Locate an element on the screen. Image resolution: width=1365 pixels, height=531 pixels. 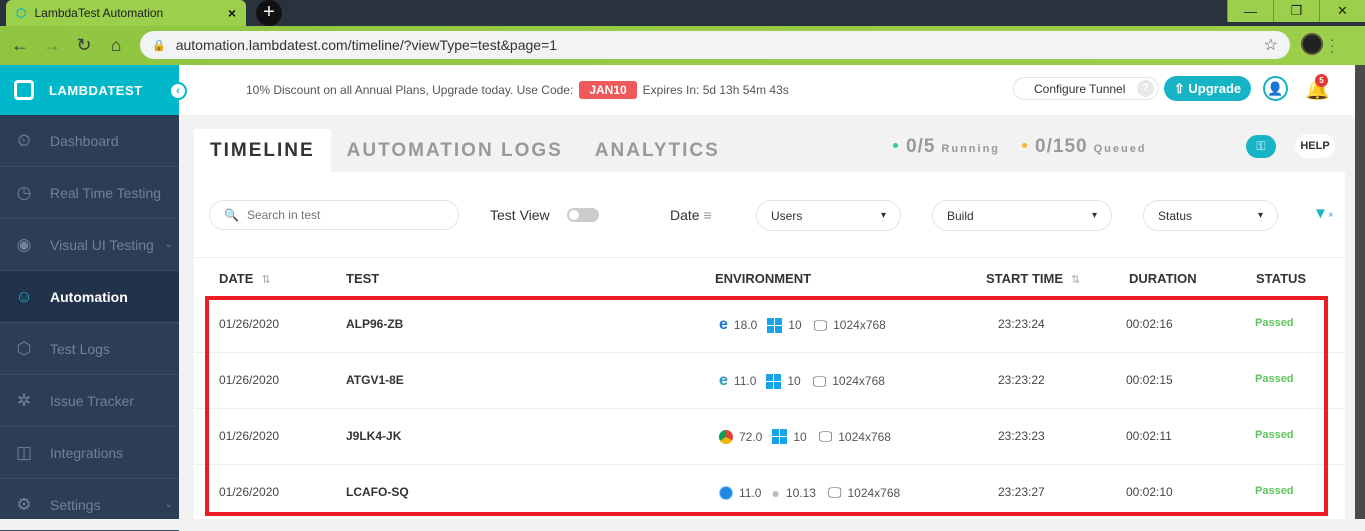
promo-expiry: Expires In: 5d 13h 54m 43s is located at coordinates (715, 90).